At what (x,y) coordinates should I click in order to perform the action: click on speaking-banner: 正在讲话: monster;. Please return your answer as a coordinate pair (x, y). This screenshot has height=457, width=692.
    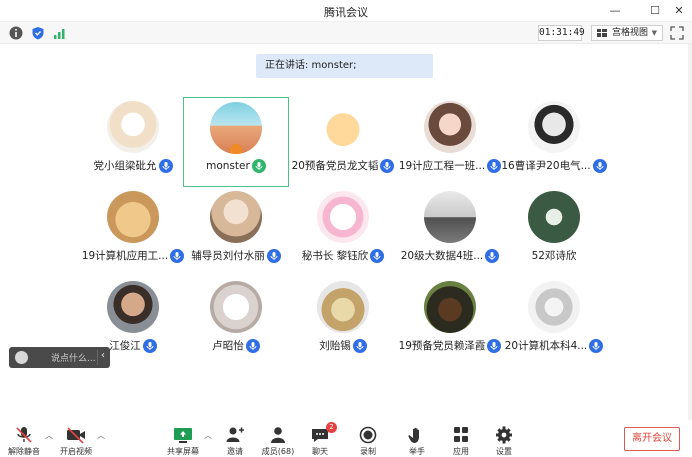
    Looking at the image, I should click on (344, 66).